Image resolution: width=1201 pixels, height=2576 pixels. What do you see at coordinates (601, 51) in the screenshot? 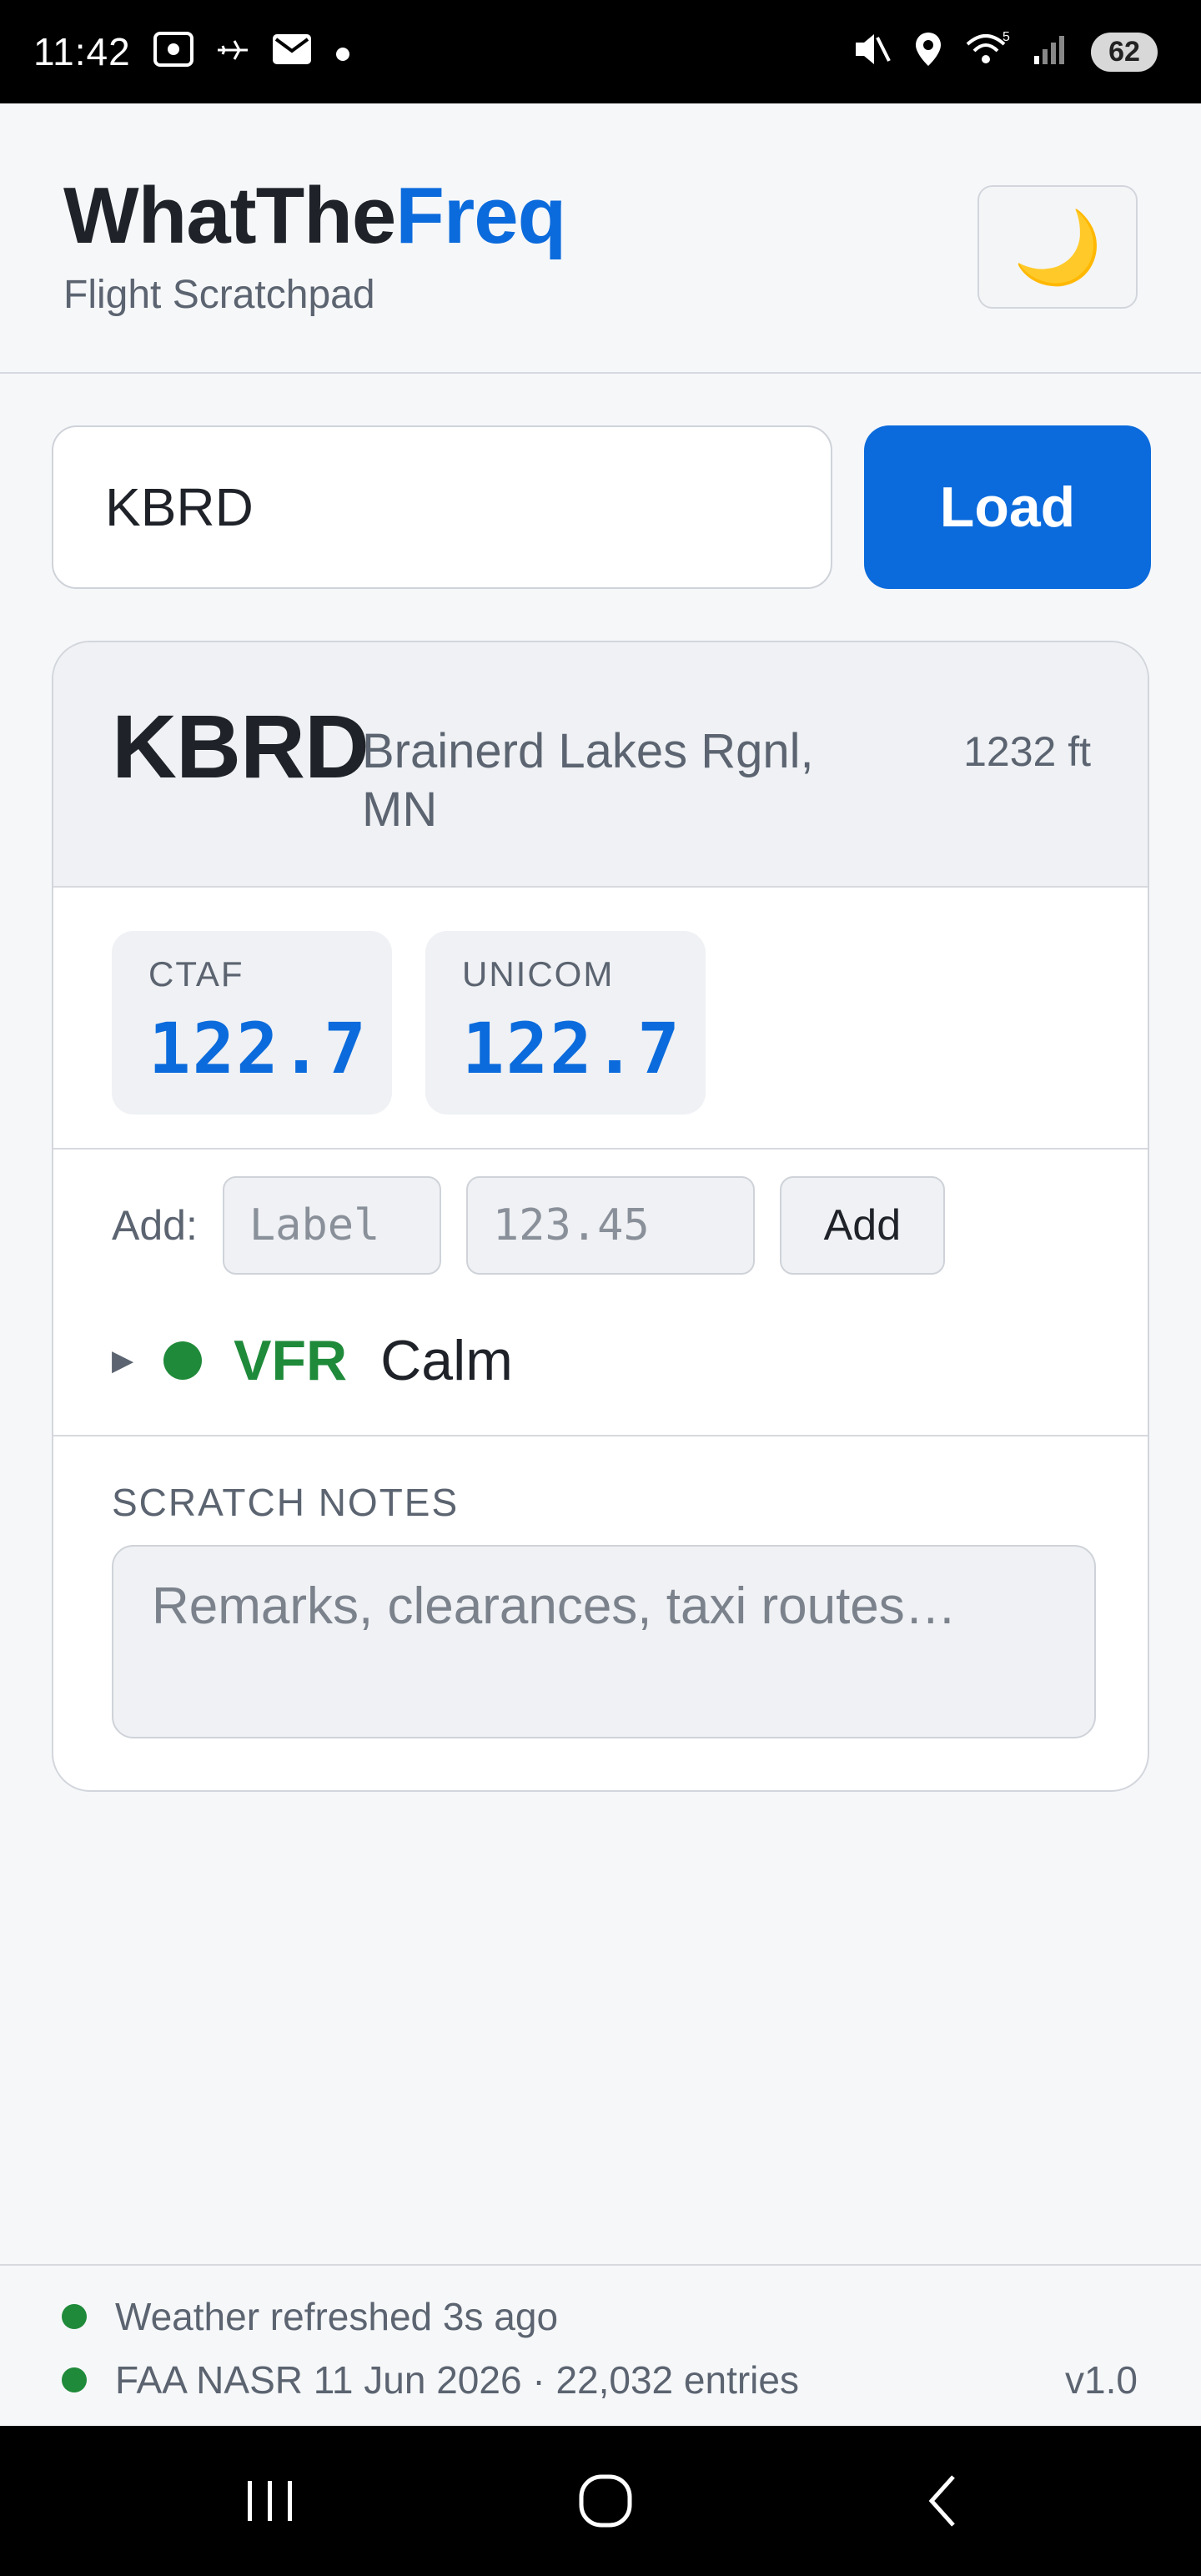
I see `status-bar: 11:42 5 62` at bounding box center [601, 51].